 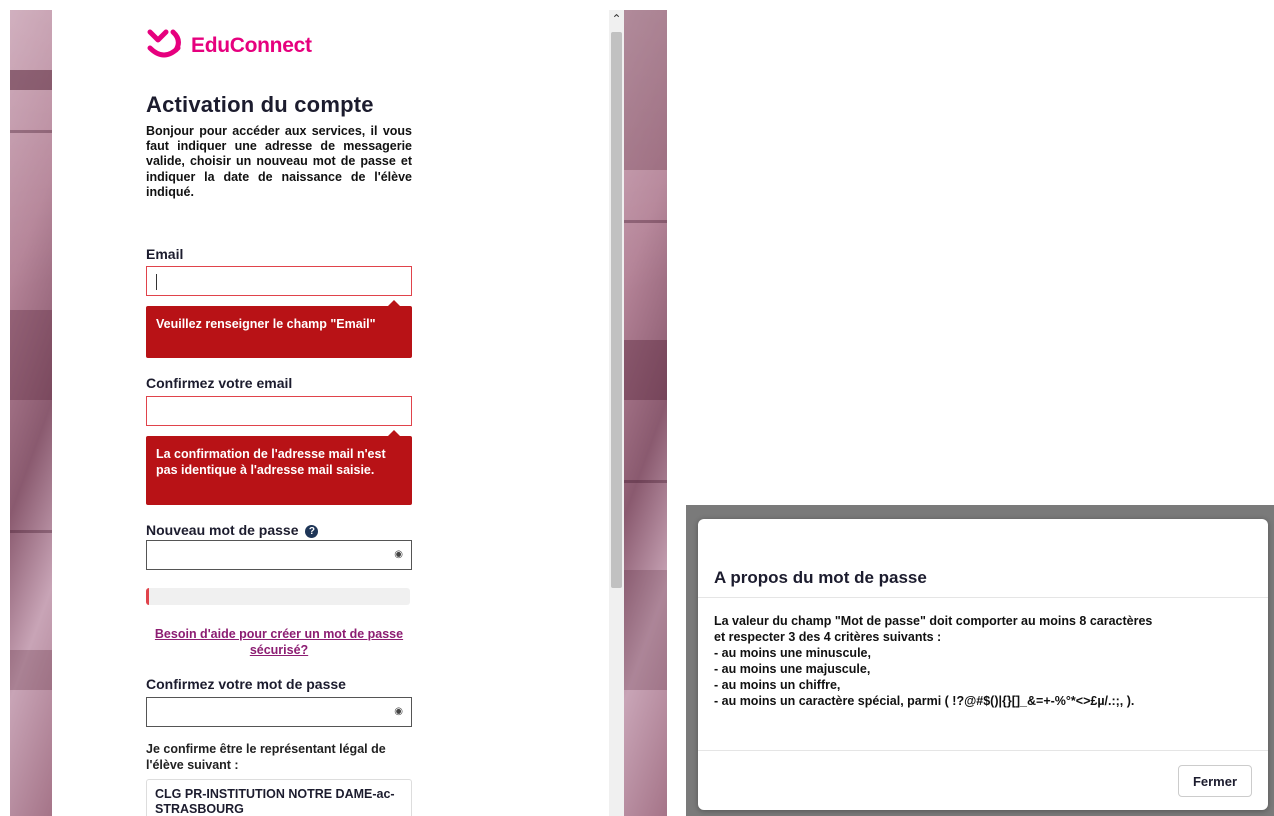 I want to click on scroll-up-icon: ⌃, so click(x=616, y=19).